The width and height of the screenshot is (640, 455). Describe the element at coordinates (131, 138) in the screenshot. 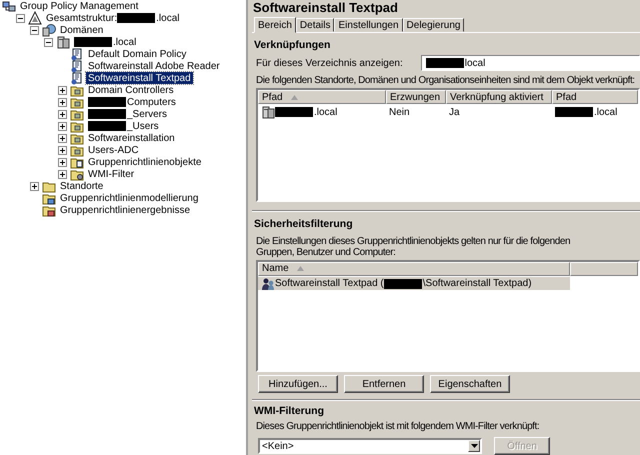

I see `tree-item: Softwareinstallation` at that location.